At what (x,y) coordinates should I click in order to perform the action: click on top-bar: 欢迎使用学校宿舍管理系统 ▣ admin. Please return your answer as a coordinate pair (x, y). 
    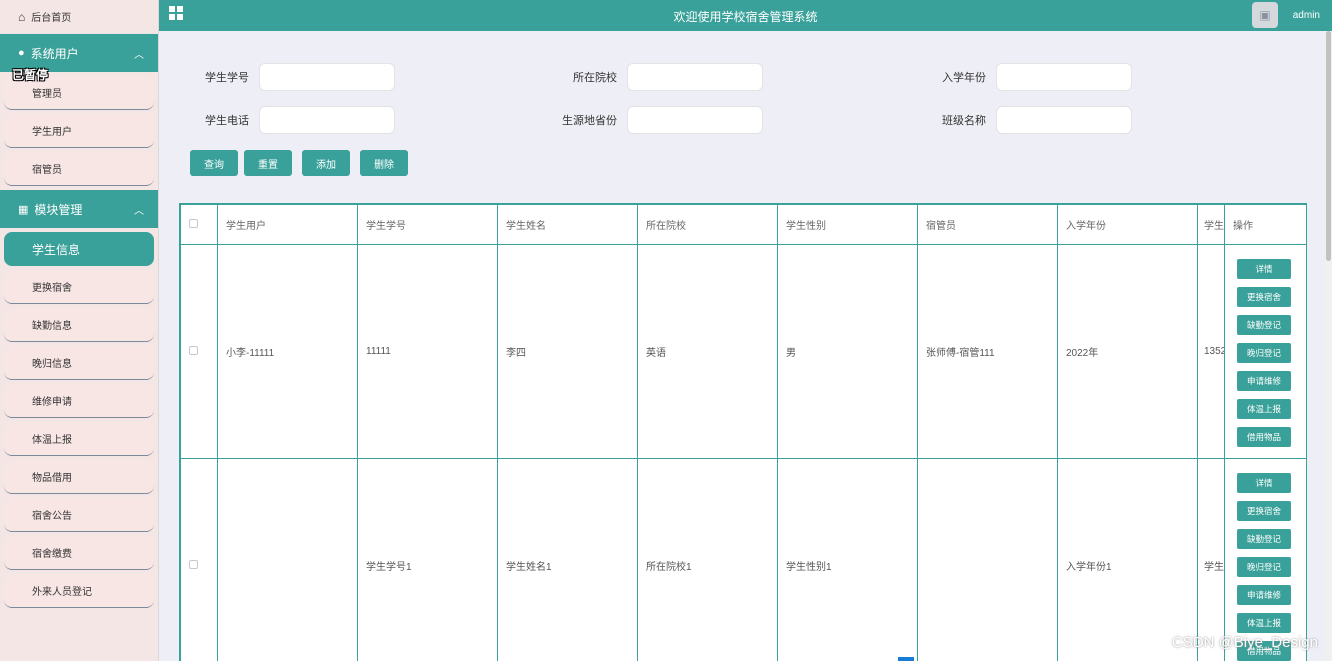
    Looking at the image, I should click on (745, 15).